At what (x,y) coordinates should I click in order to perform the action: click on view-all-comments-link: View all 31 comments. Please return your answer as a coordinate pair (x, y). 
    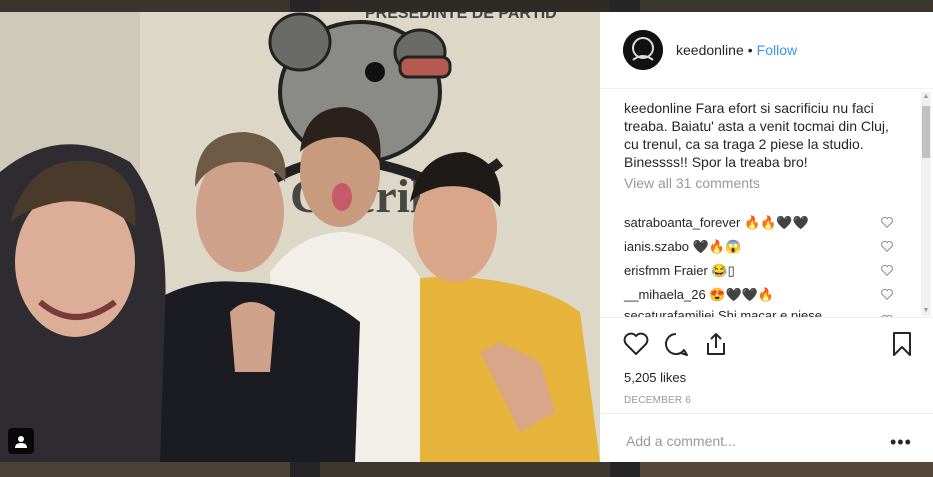
    Looking at the image, I should click on (692, 183).